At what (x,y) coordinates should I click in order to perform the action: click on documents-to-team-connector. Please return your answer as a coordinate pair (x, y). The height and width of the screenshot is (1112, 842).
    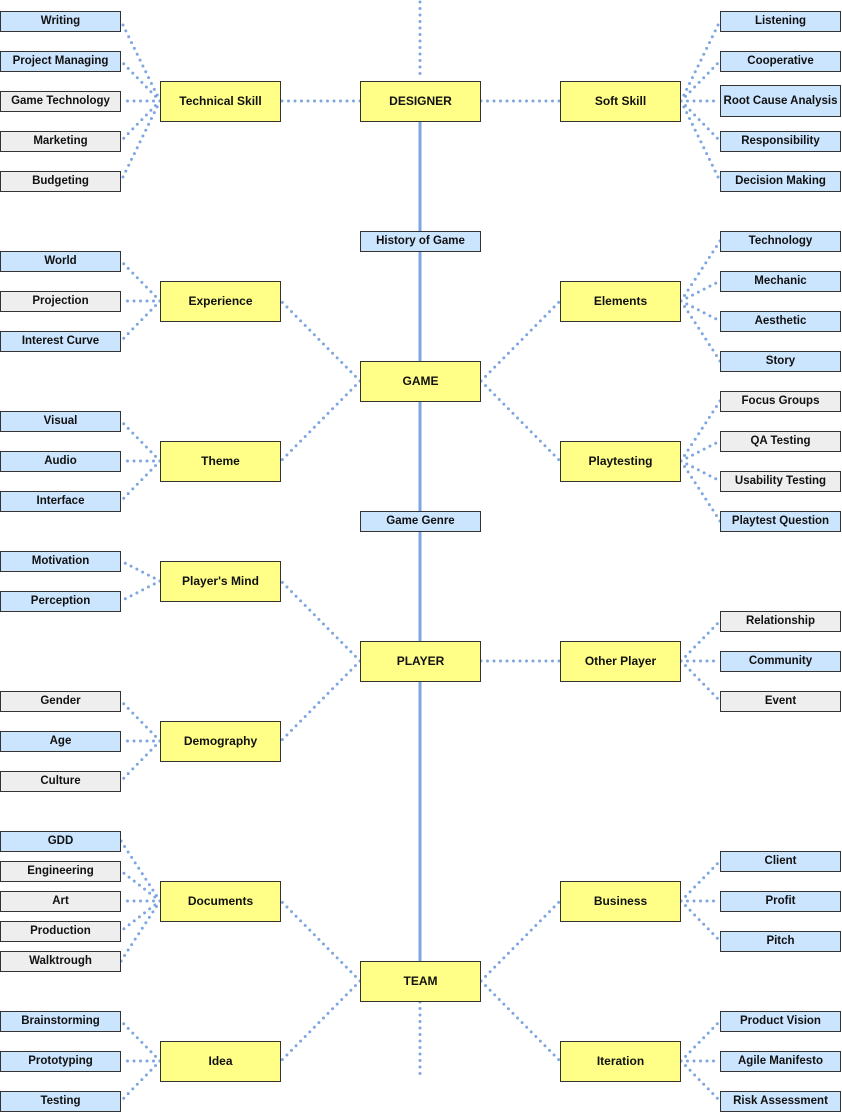
    Looking at the image, I should click on (320, 941).